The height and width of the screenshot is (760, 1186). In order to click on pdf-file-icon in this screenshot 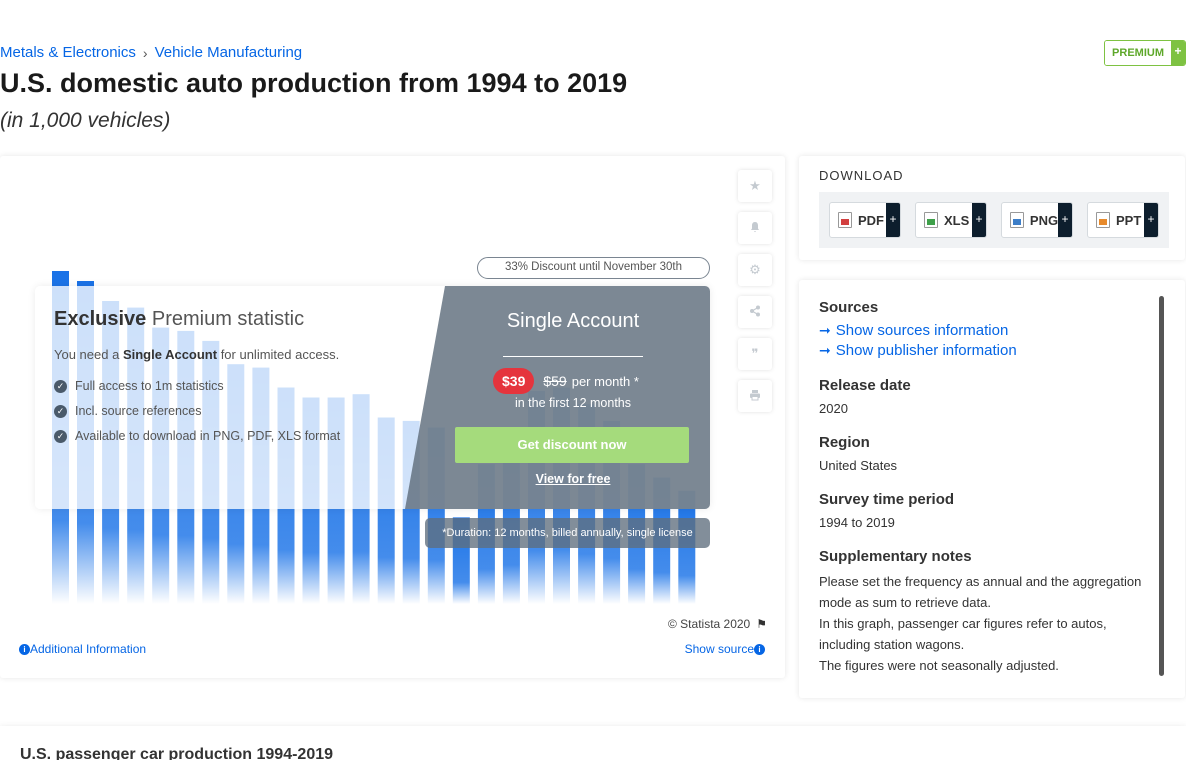, I will do `click(845, 220)`.